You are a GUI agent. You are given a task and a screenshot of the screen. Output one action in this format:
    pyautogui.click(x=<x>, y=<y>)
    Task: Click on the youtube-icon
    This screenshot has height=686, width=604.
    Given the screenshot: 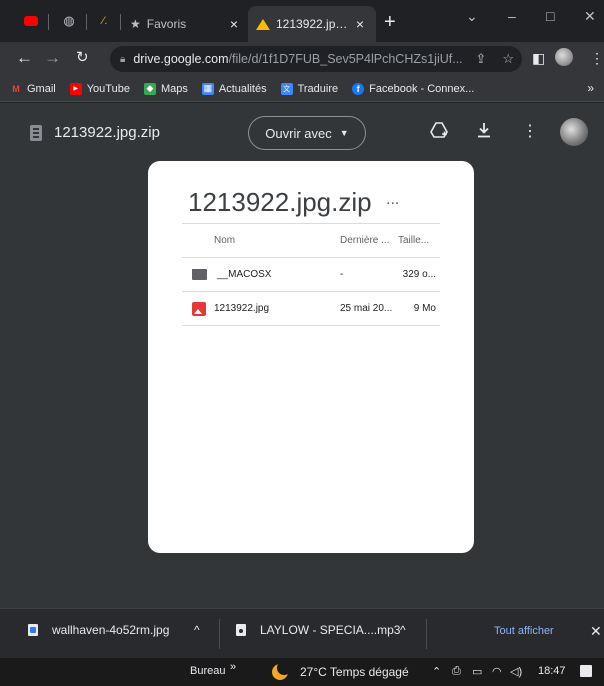 What is the action you would take?
    pyautogui.click(x=31, y=21)
    